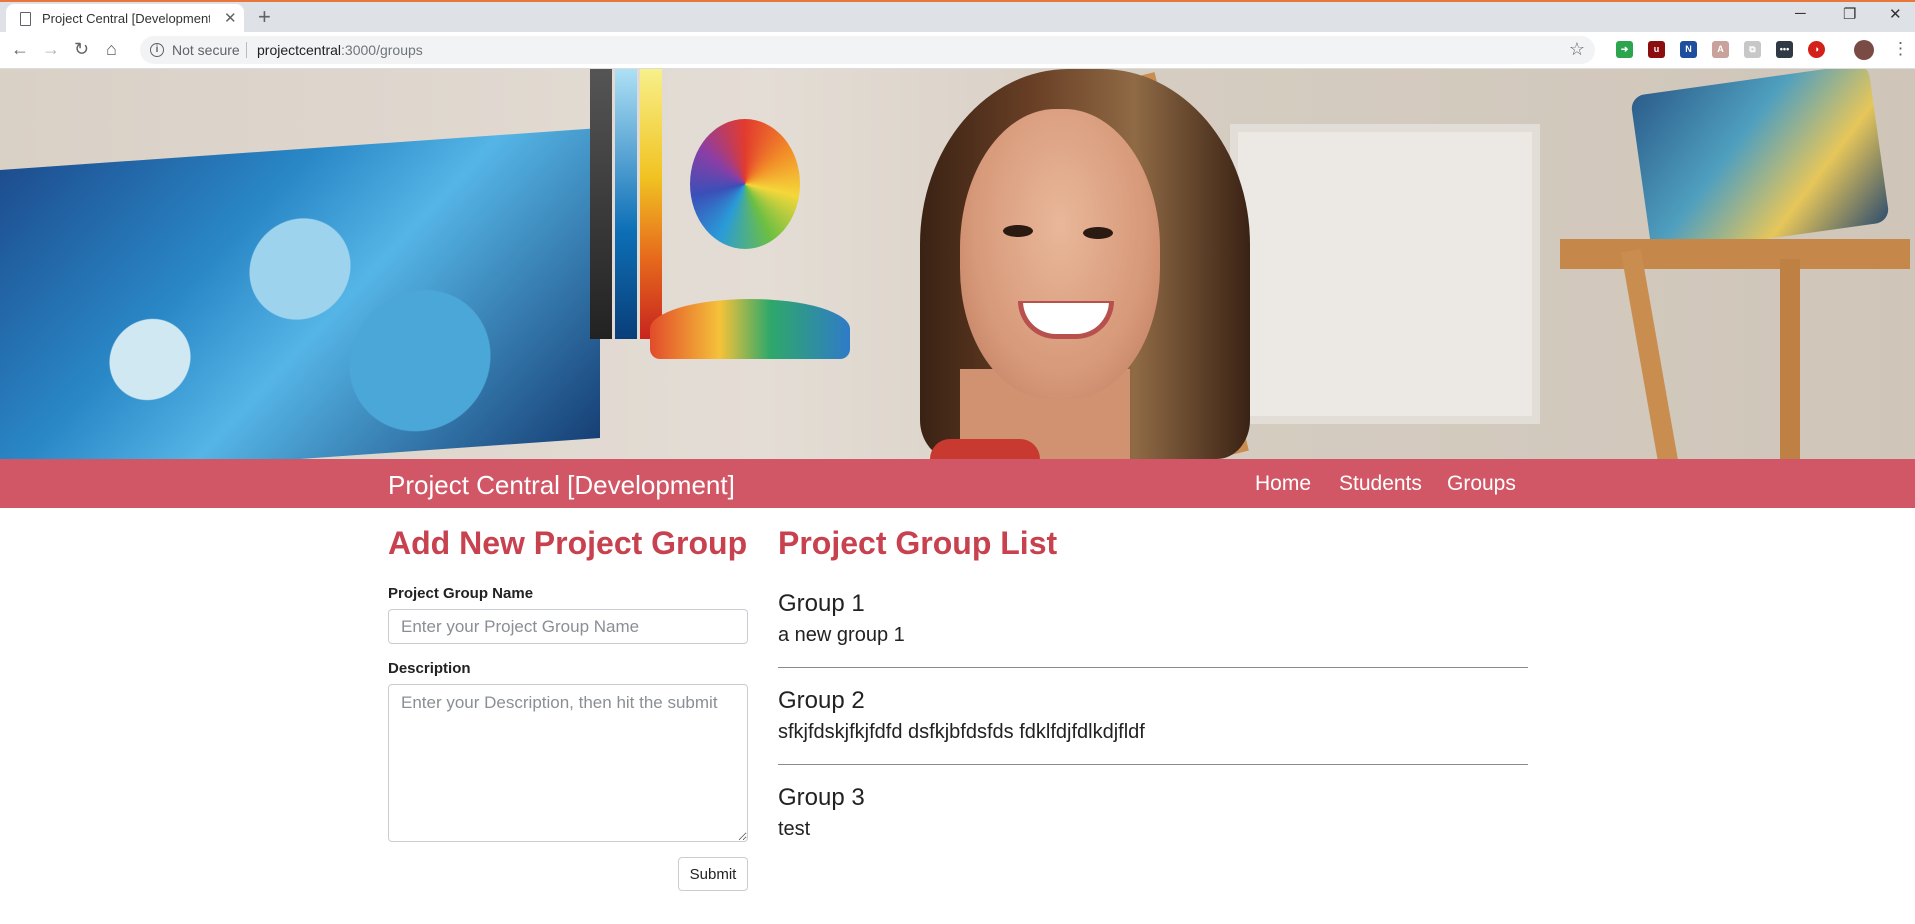 The height and width of the screenshot is (924, 1915). What do you see at coordinates (568, 763) in the screenshot?
I see `description-textarea` at bounding box center [568, 763].